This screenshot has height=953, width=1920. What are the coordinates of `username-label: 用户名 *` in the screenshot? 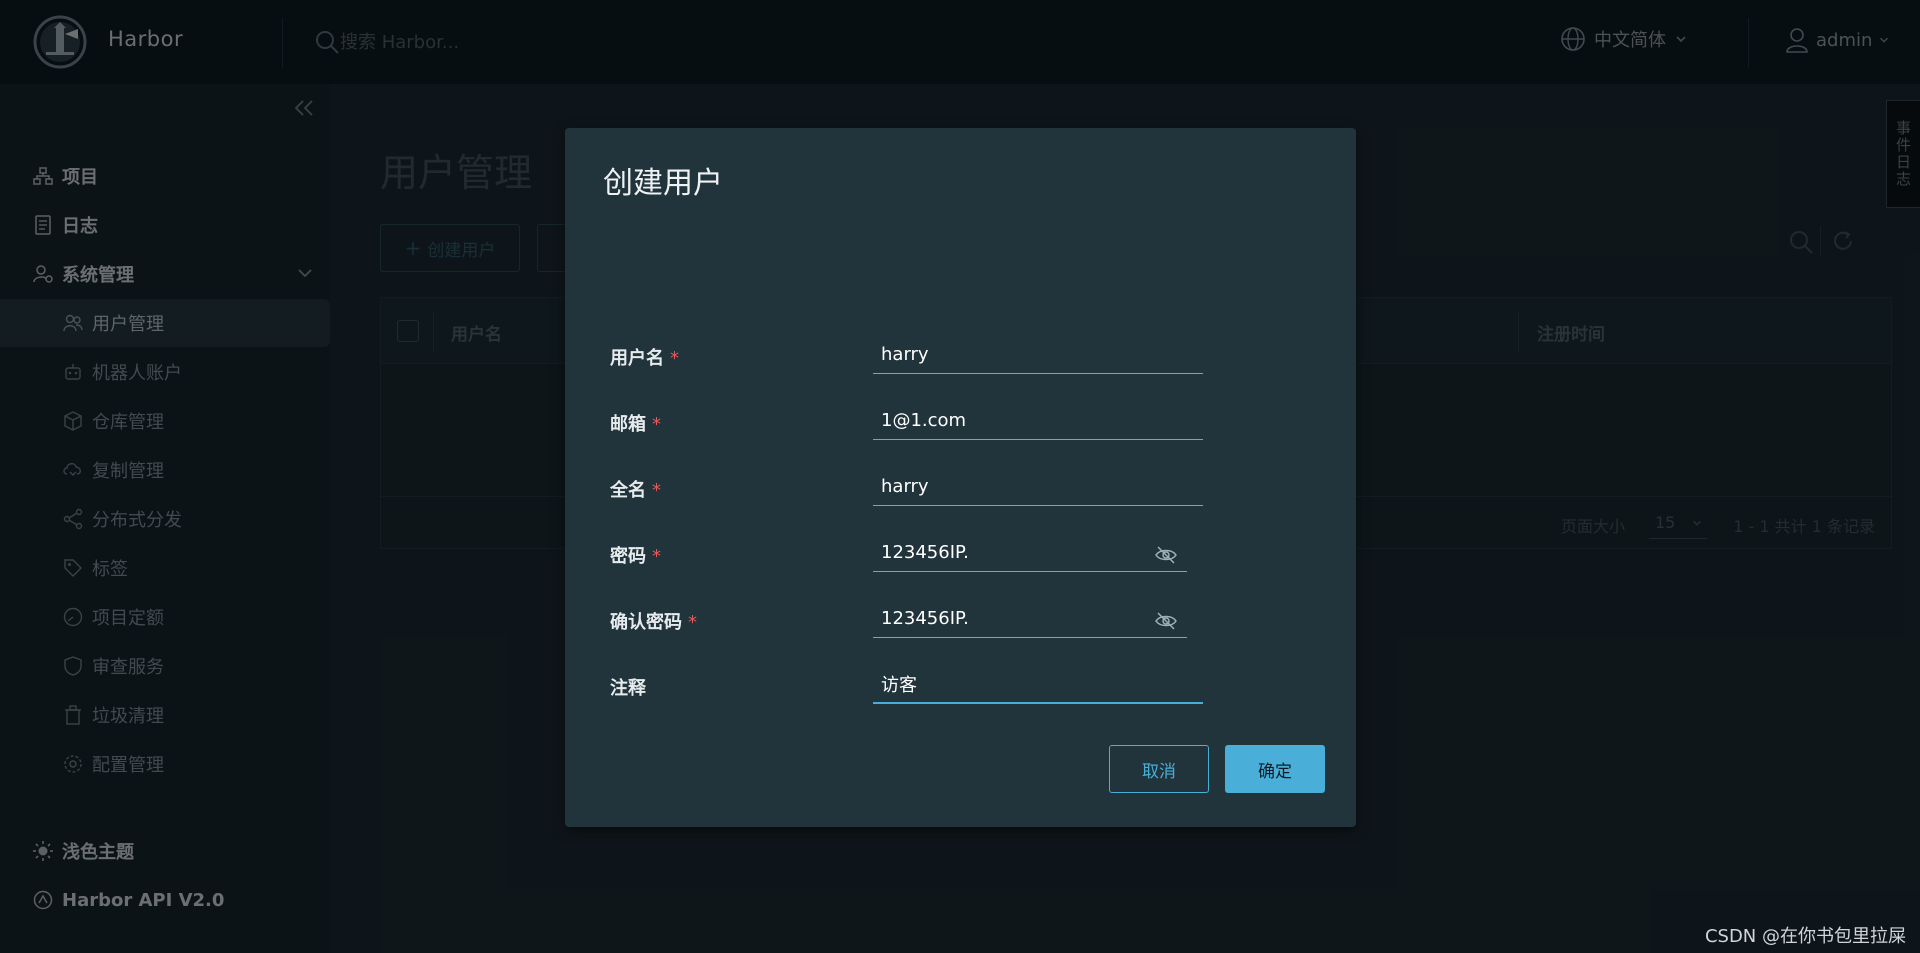 It's located at (644, 357).